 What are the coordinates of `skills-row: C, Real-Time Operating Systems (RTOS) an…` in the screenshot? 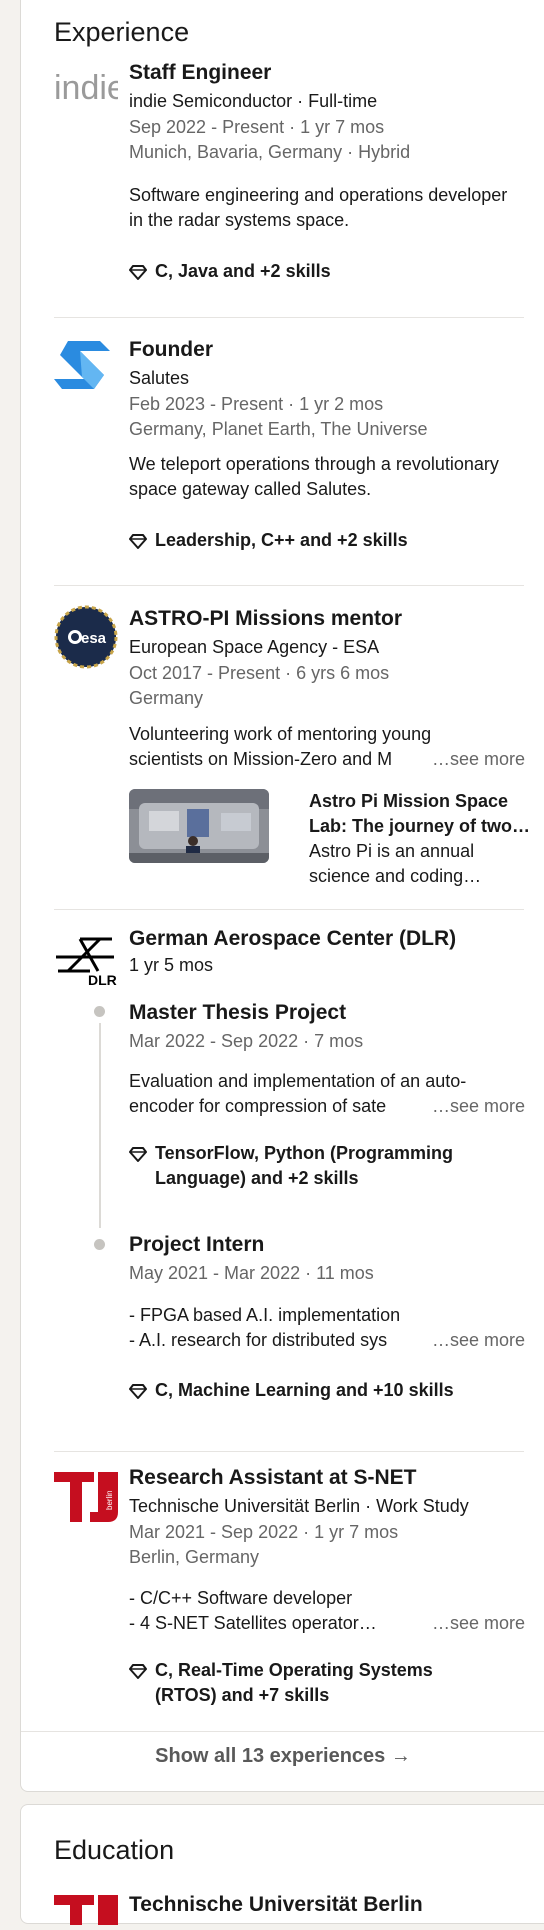 It's located at (281, 1683).